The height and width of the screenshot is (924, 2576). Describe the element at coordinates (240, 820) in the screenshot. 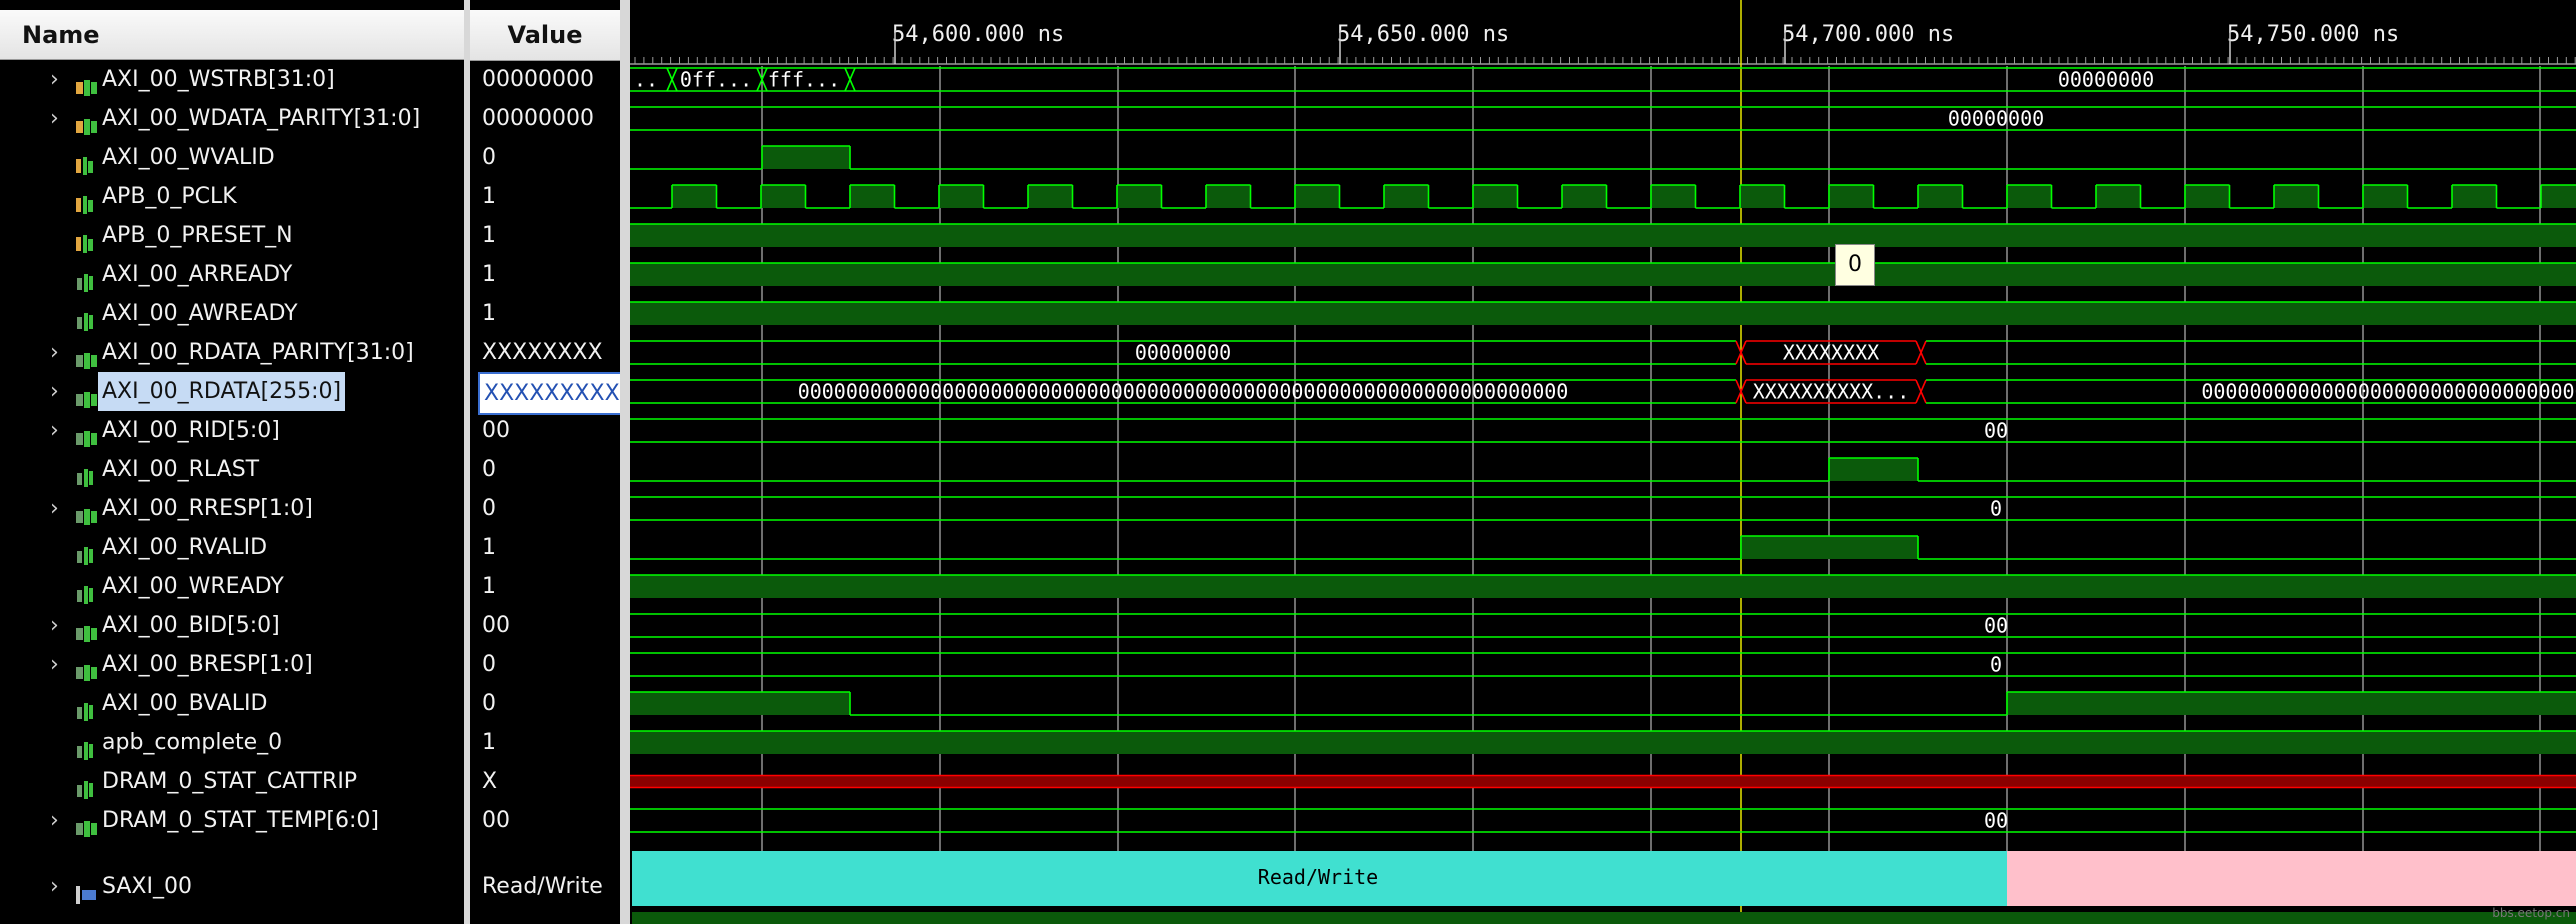

I see `signal-name: DRAM_0_STAT_TEMP[6:0]` at that location.